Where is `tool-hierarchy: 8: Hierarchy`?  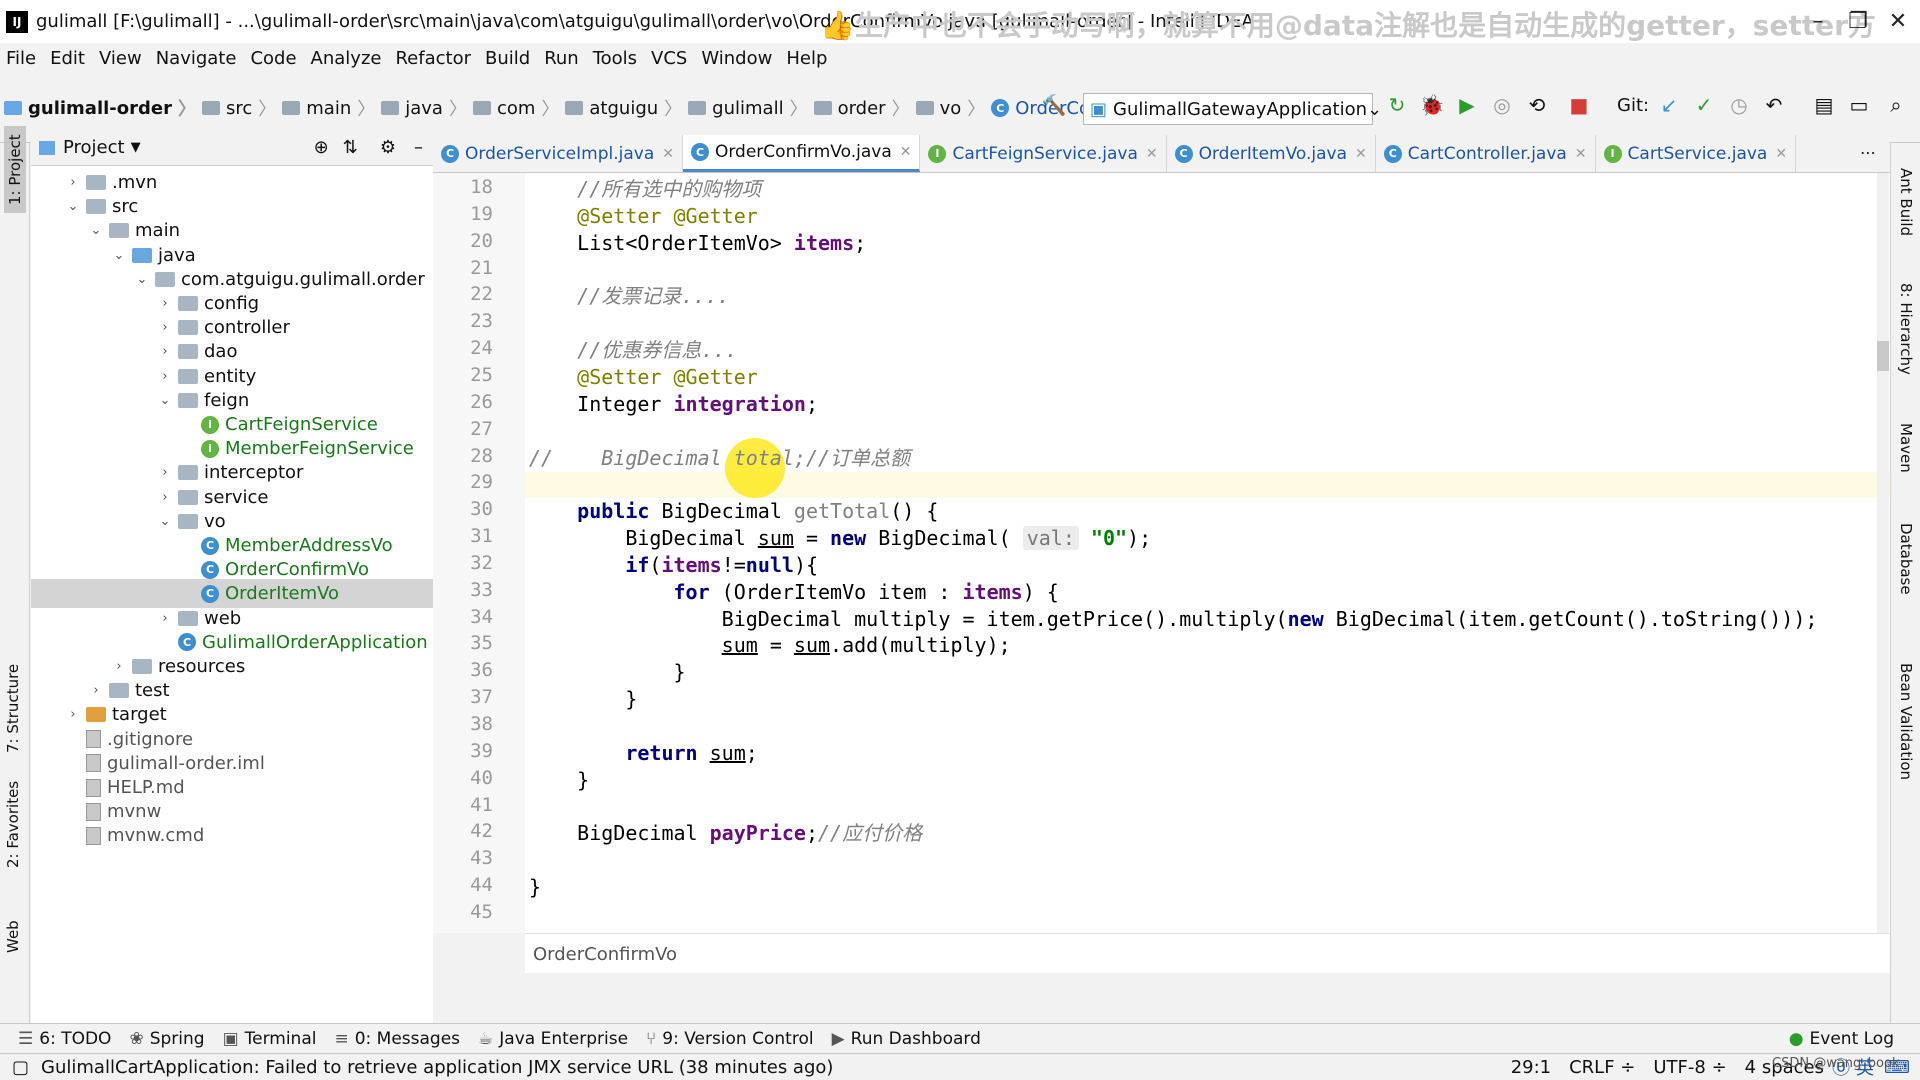 tool-hierarchy: 8: Hierarchy is located at coordinates (1906, 329).